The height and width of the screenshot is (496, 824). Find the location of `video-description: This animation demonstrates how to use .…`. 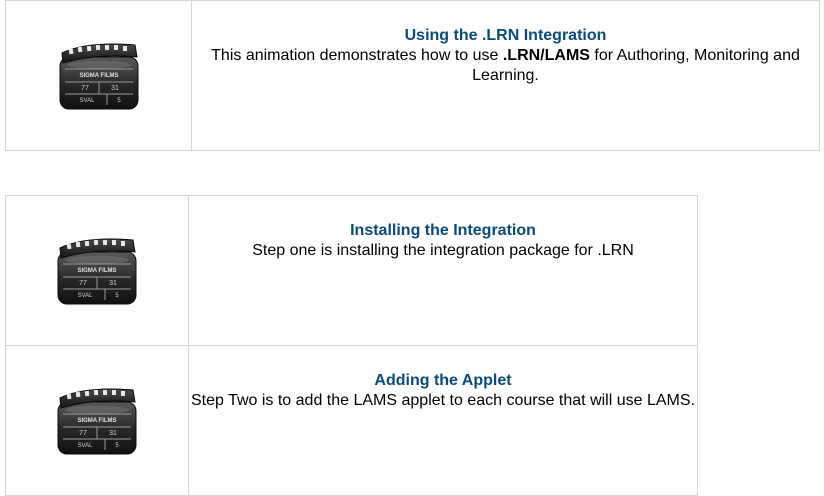

video-description: This animation demonstrates how to use .… is located at coordinates (505, 65).